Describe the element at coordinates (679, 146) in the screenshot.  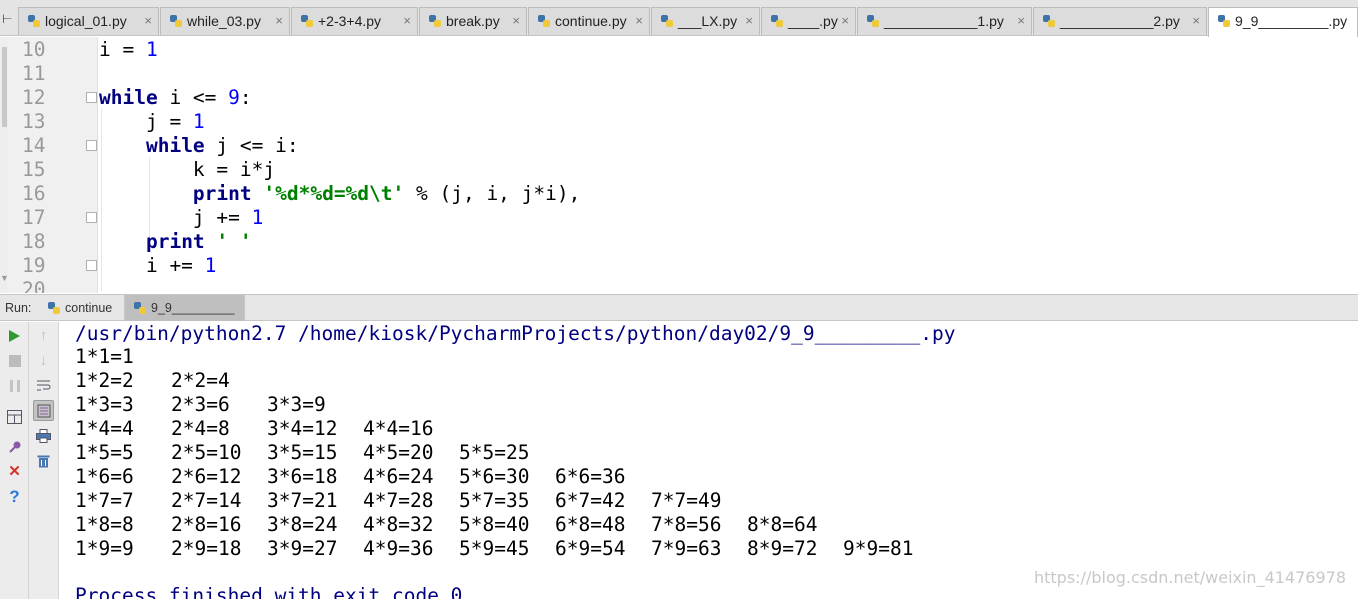
I see `code-line: 14 while j <= i:` at that location.